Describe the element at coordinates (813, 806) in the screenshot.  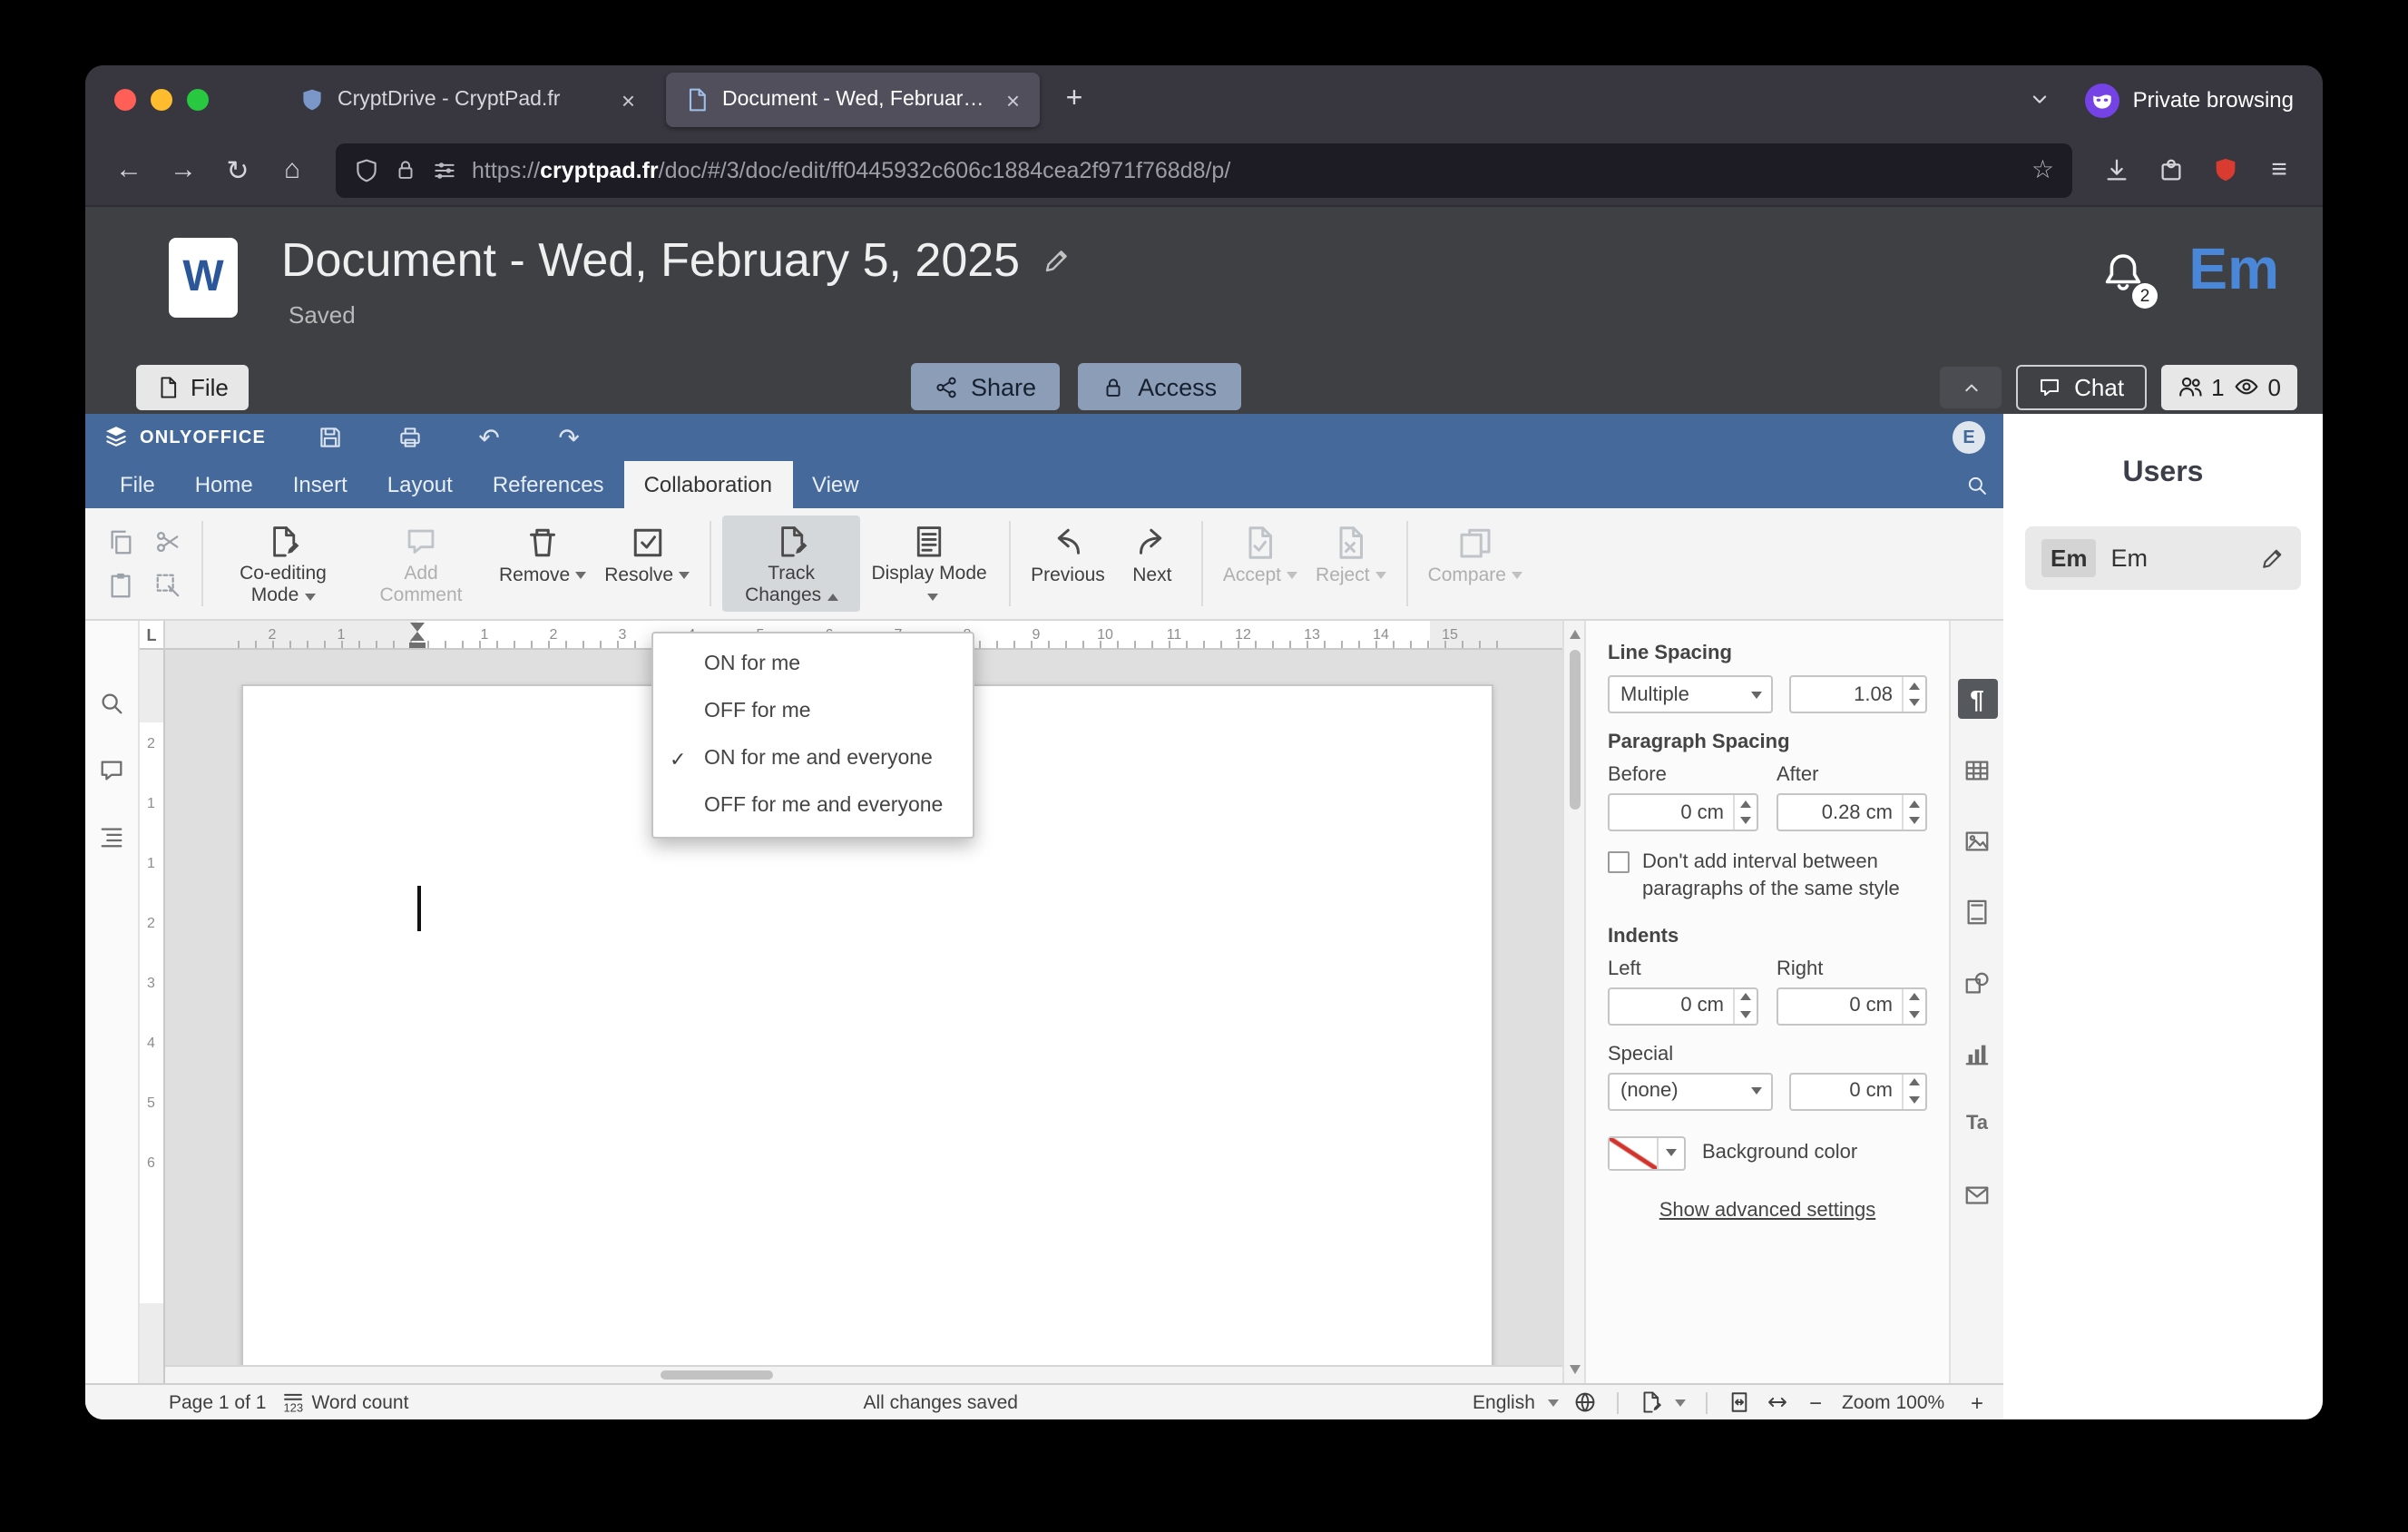
I see `menu-item-off-for-everyone: OFF for me and everyone` at that location.